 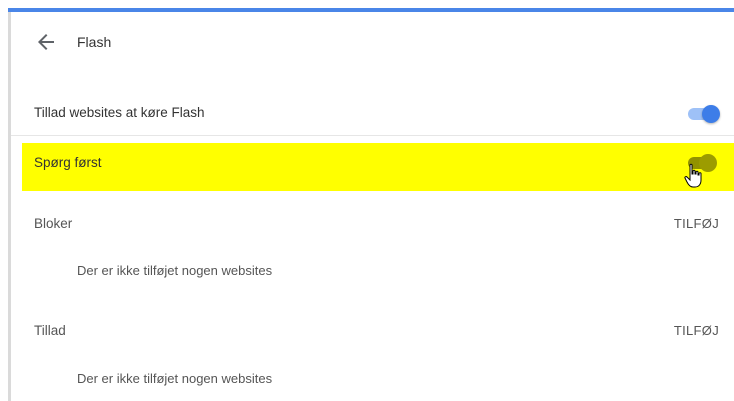 I want to click on allow-flash-toggle, so click(x=703, y=114).